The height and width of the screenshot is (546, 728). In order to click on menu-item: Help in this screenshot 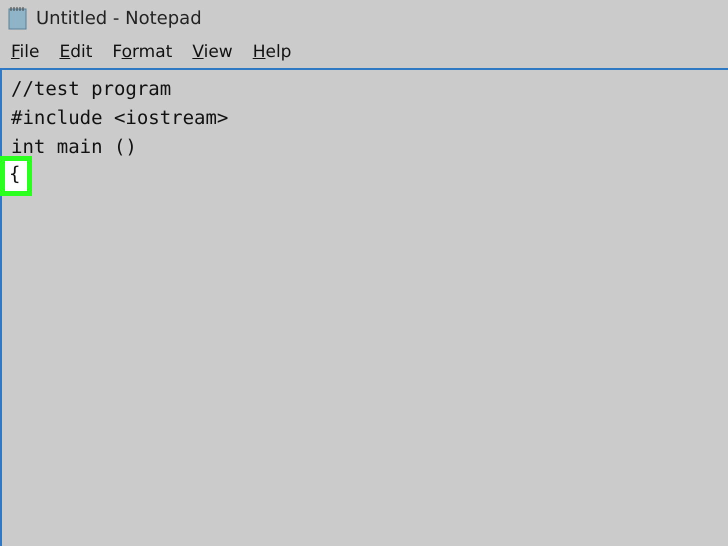, I will do `click(272, 52)`.